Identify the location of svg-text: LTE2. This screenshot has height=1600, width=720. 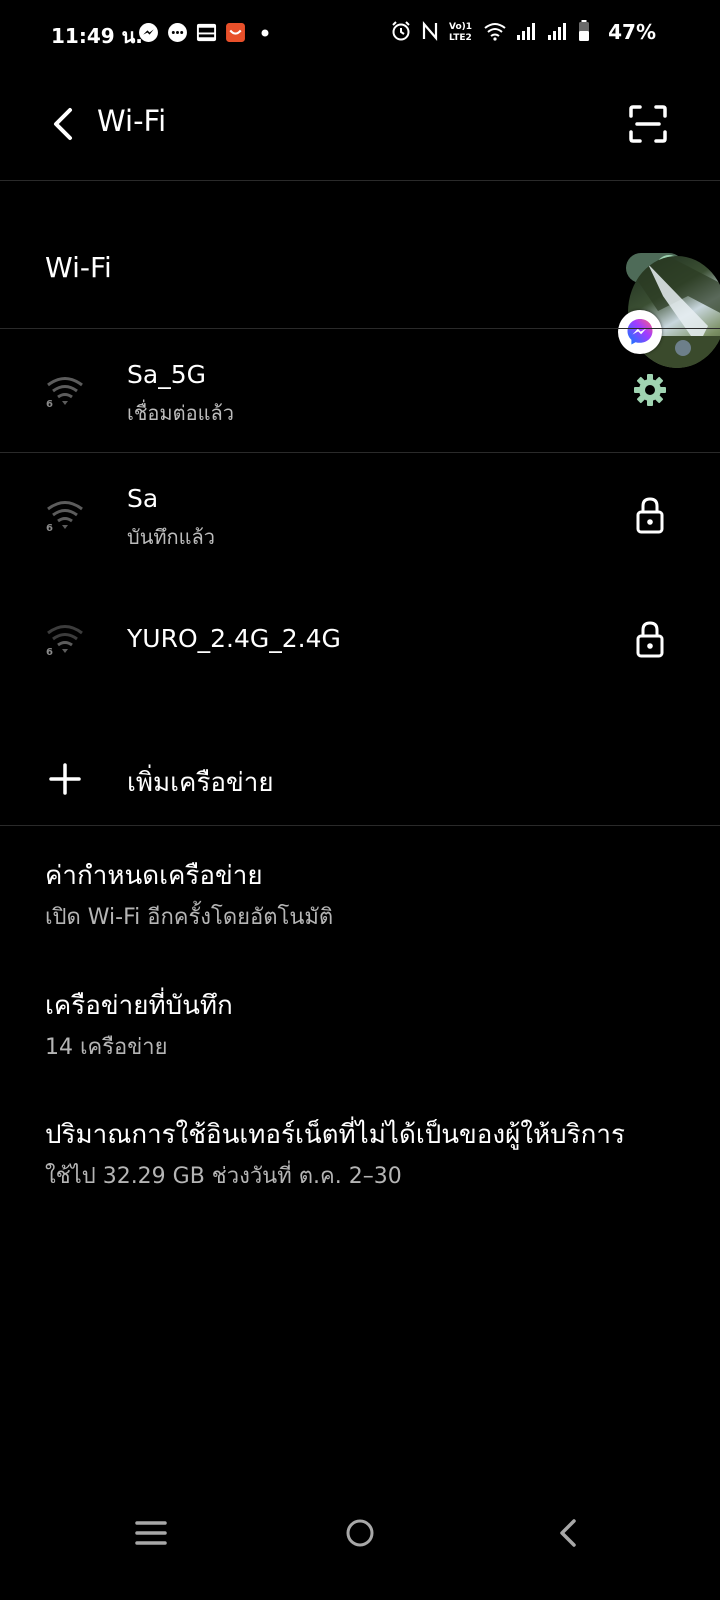
(460, 37).